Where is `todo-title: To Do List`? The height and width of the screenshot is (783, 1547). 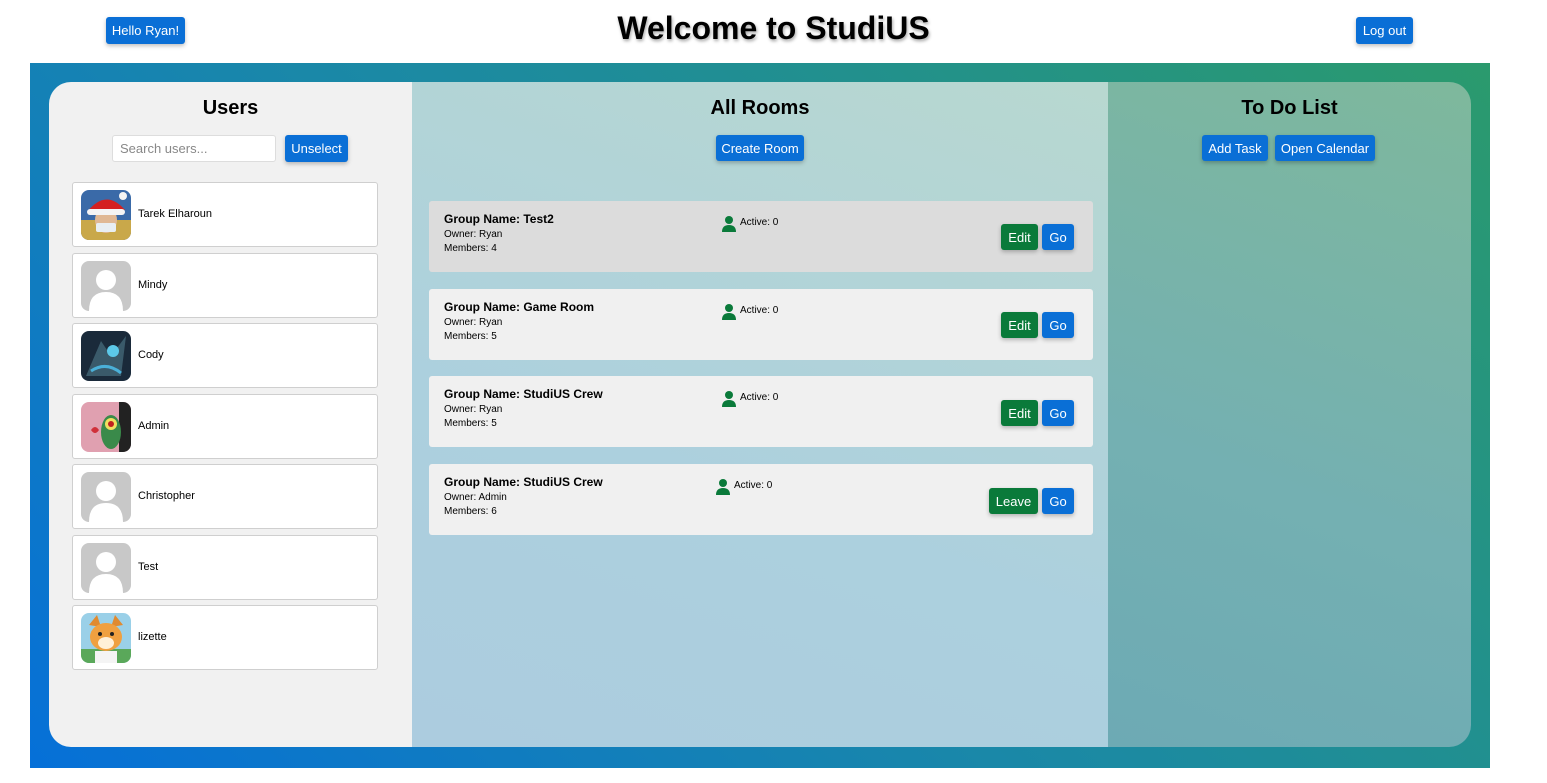
todo-title: To Do List is located at coordinates (1289, 108).